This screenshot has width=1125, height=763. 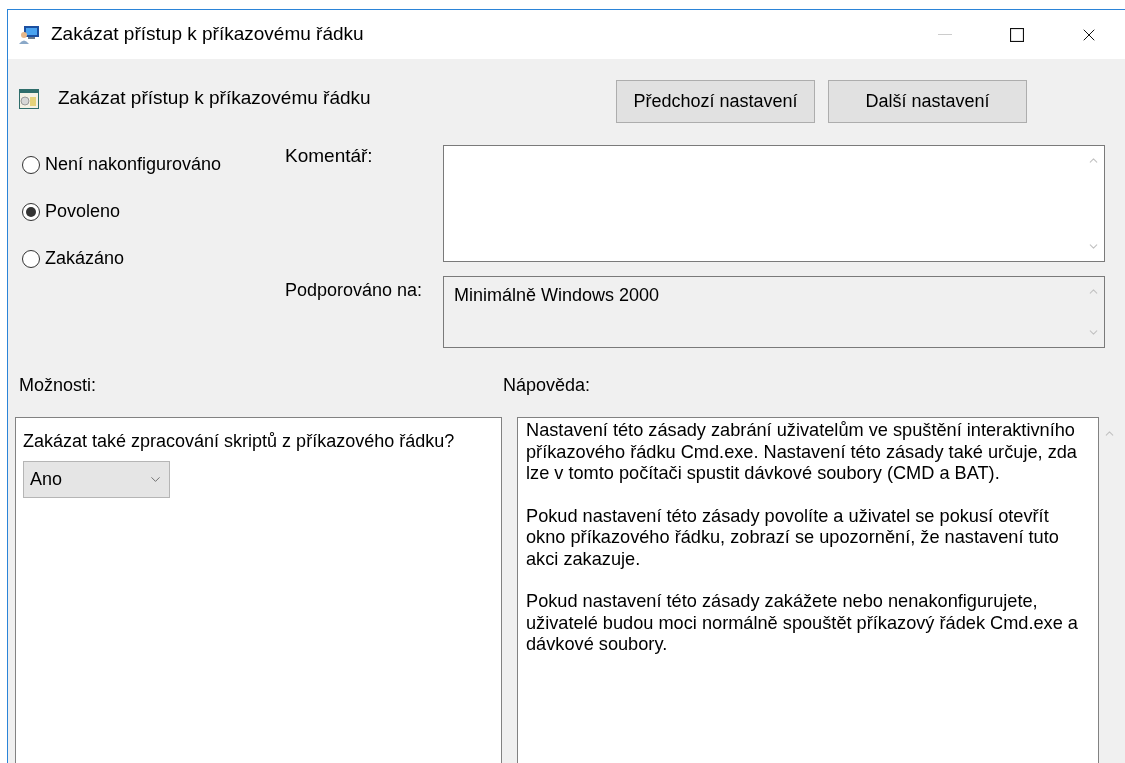 I want to click on window-title: Zakázat přístup k příkazovému řádku, so click(x=207, y=34).